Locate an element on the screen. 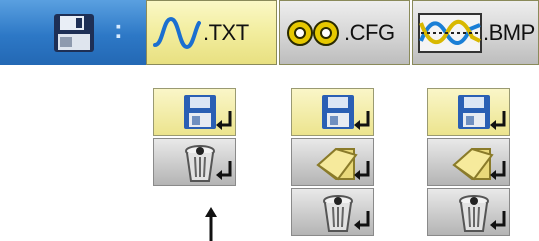 This screenshot has height=241, width=539. pointer-arrow-icon is located at coordinates (211, 224).